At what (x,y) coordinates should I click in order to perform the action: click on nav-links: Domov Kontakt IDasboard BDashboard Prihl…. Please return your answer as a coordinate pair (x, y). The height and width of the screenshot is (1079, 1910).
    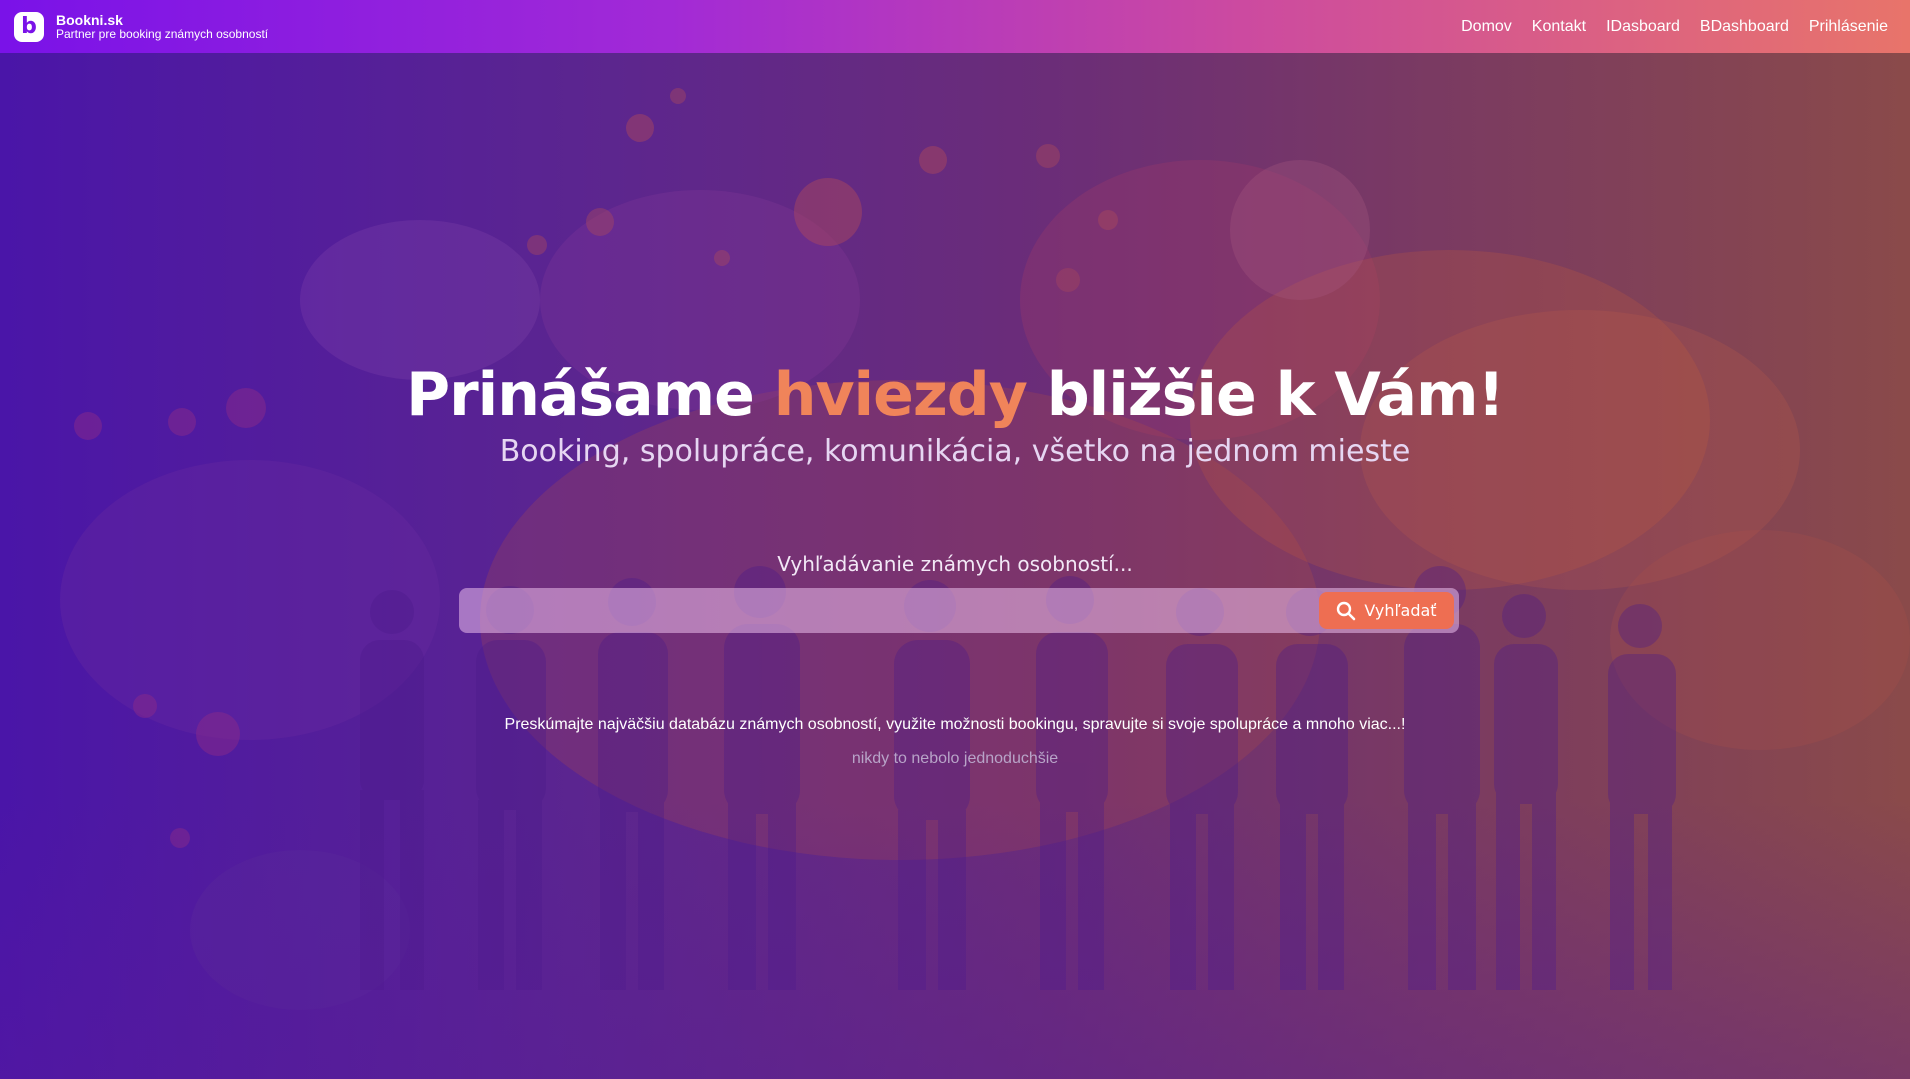
    Looking at the image, I should click on (1674, 27).